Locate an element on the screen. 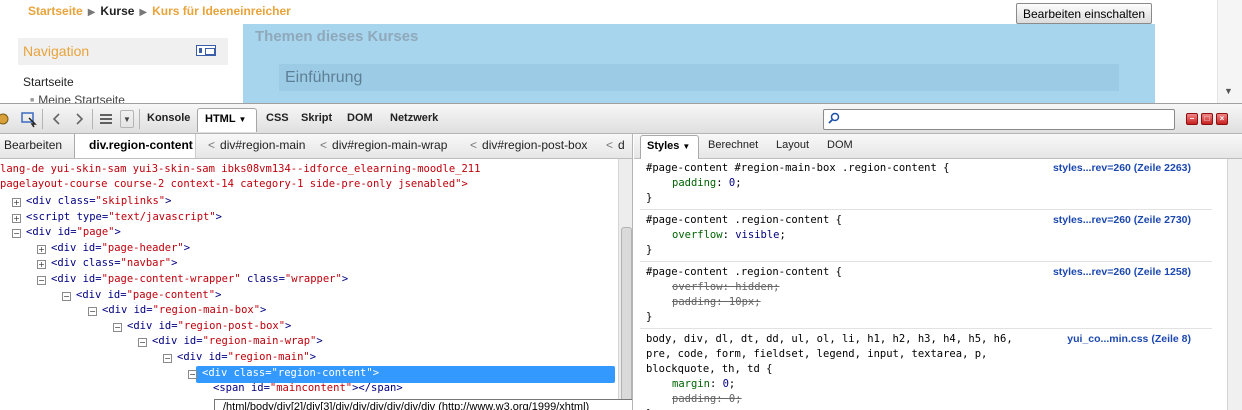  tree-node: − <div id="page"> is located at coordinates (66, 232).